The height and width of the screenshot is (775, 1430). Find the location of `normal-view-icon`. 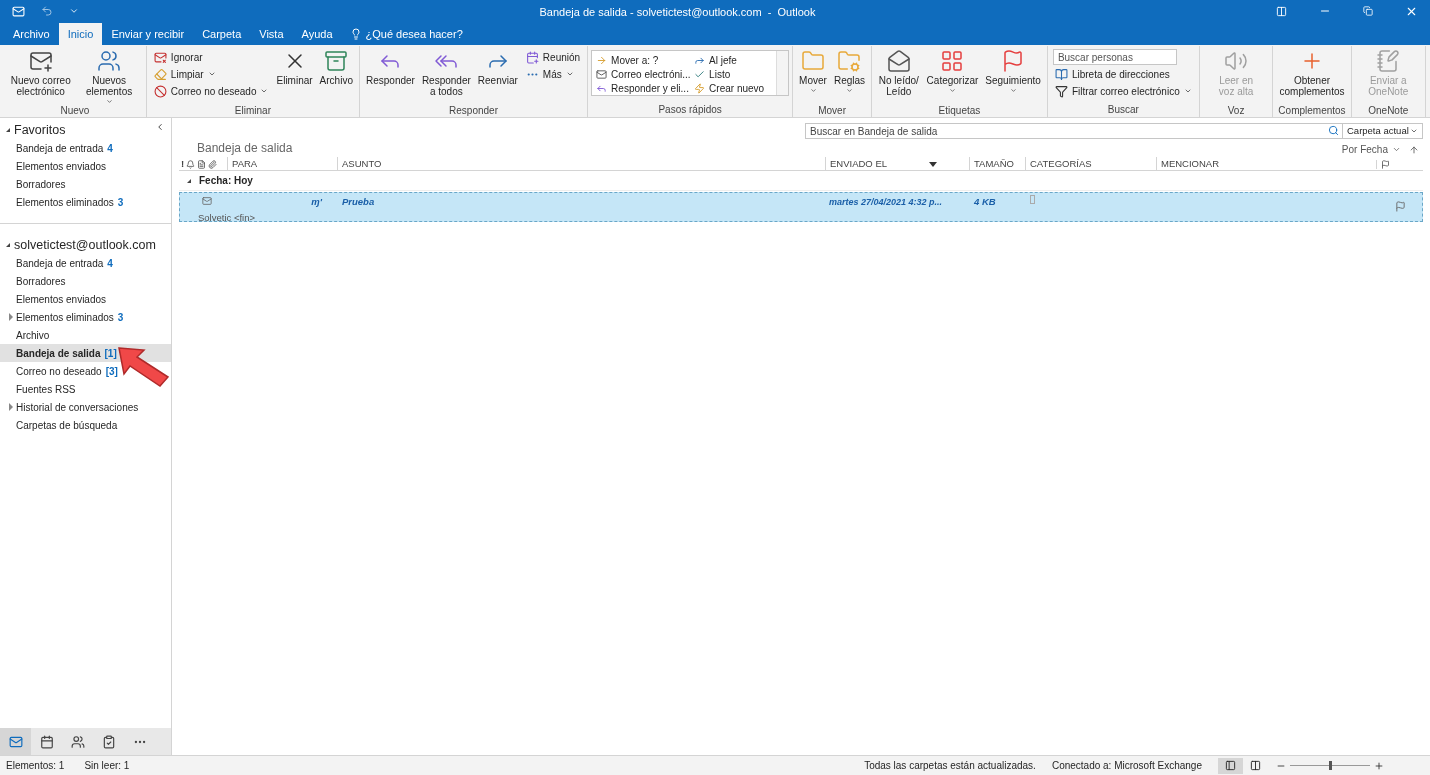

normal-view-icon is located at coordinates (1230, 765).